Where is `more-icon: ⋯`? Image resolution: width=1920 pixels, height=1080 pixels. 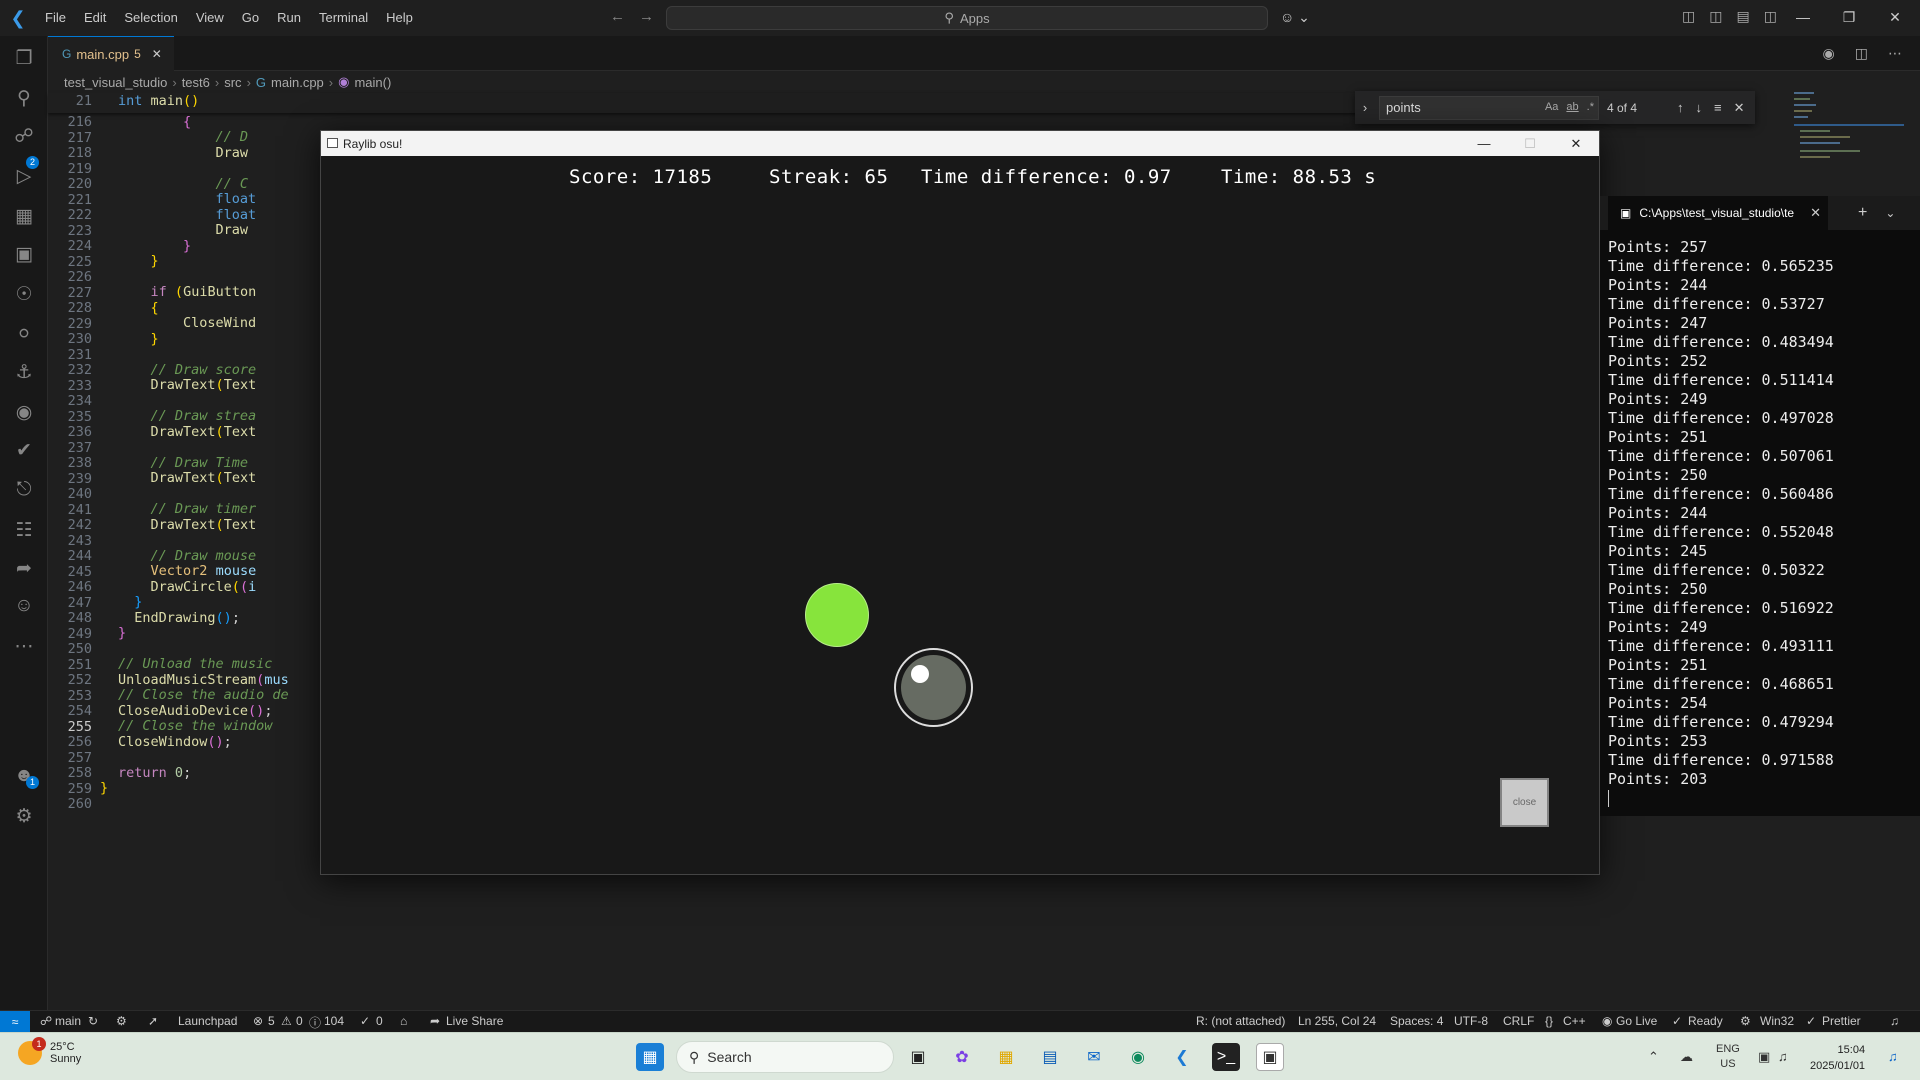
more-icon: ⋯ is located at coordinates (24, 646).